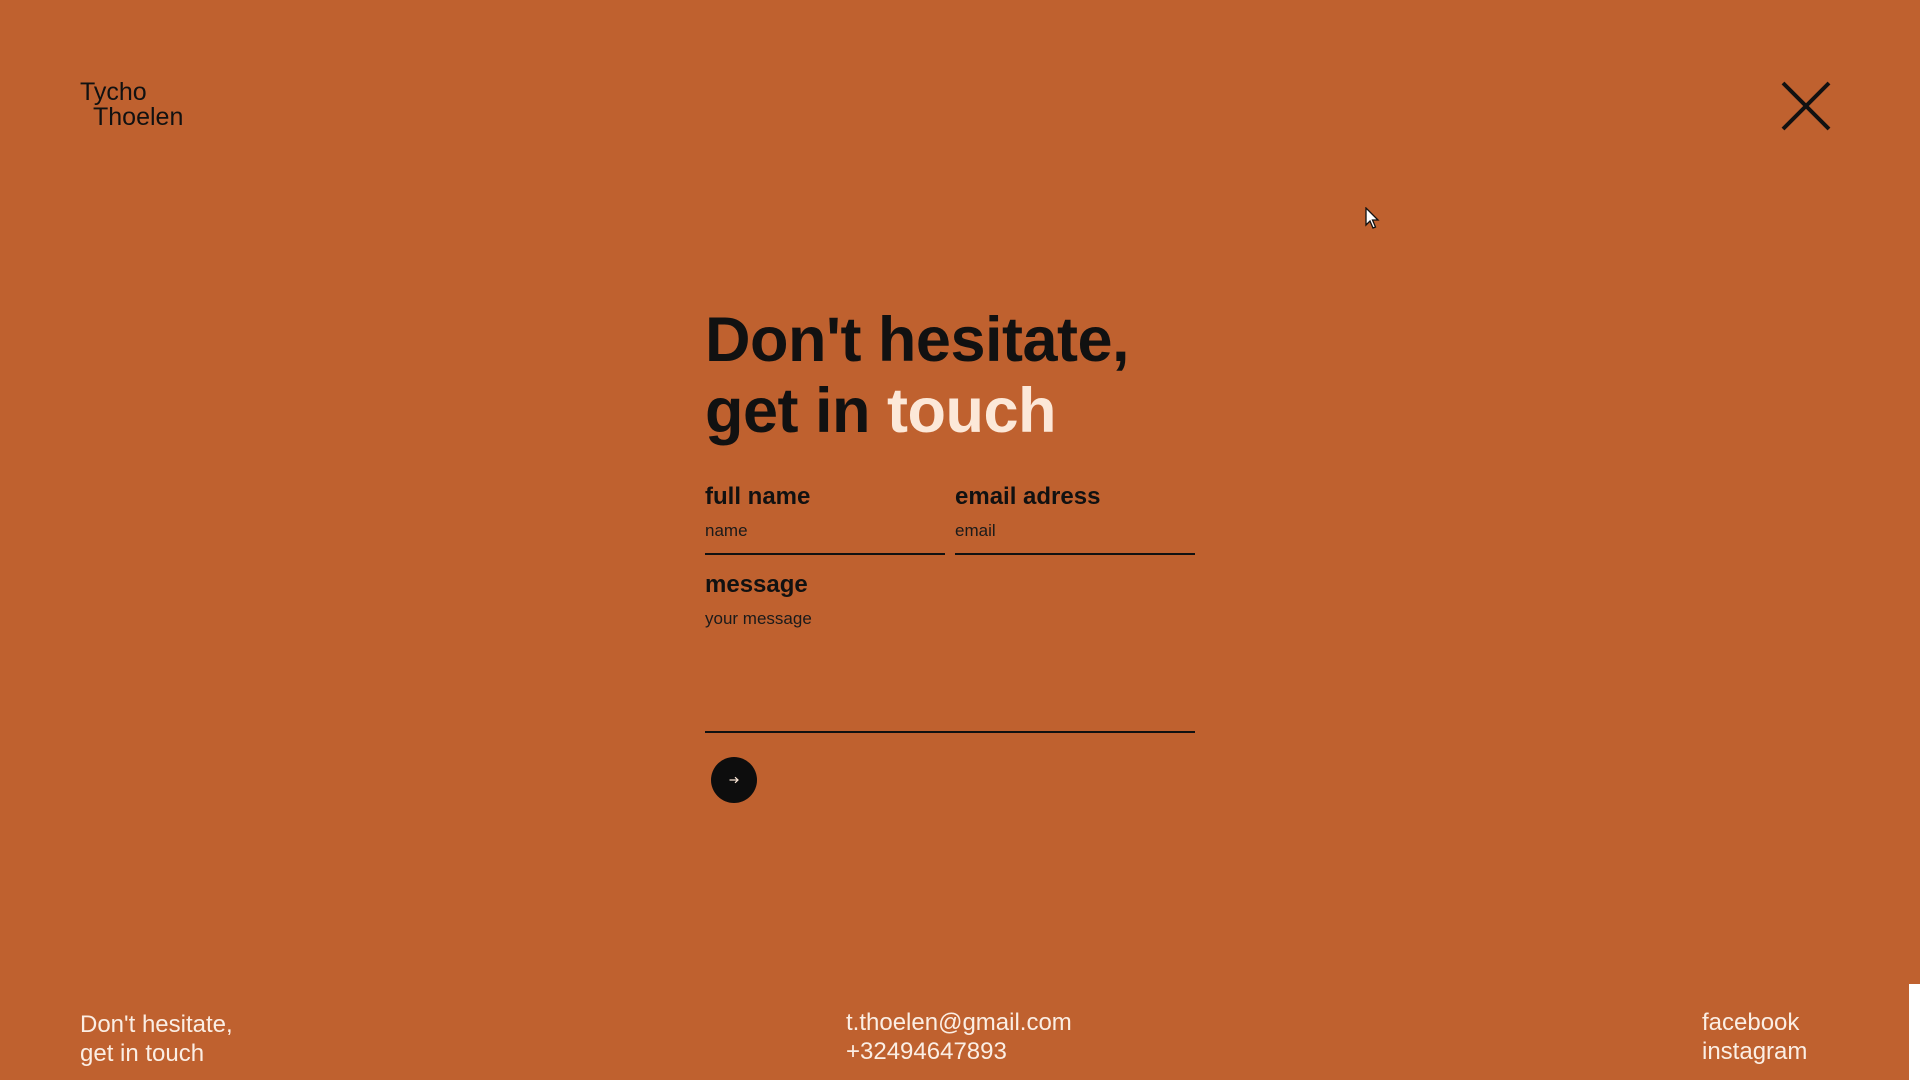 This screenshot has height=1080, width=1920. I want to click on close-icon, so click(1806, 106).